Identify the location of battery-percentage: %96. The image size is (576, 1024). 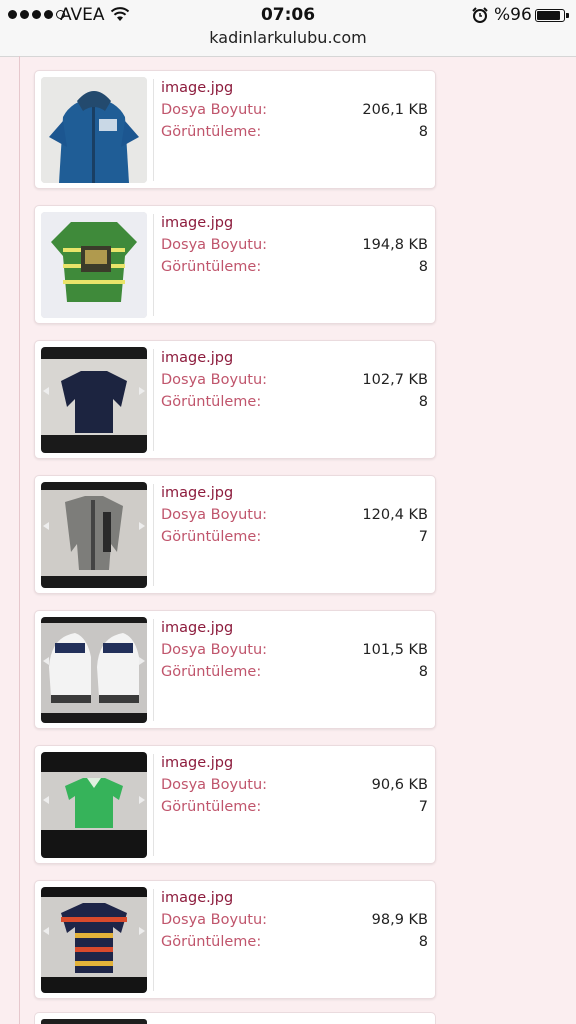
(513, 15).